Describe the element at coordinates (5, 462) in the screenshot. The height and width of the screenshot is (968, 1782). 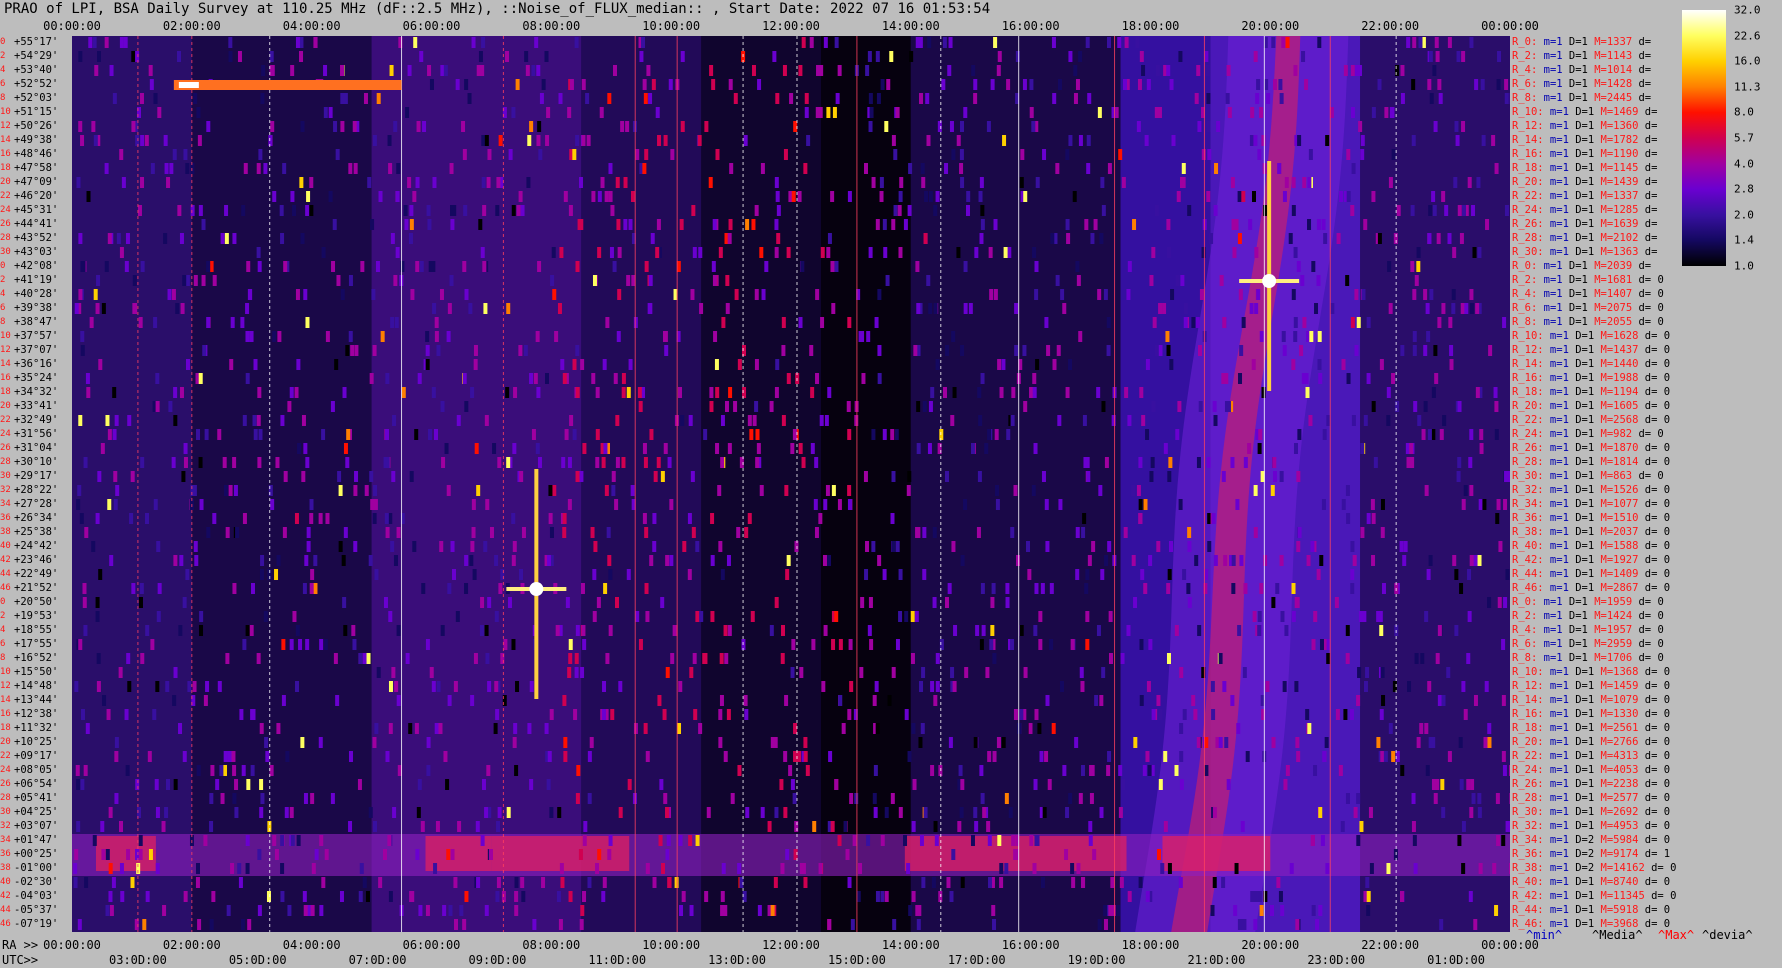
I see `row-number: 28` at that location.